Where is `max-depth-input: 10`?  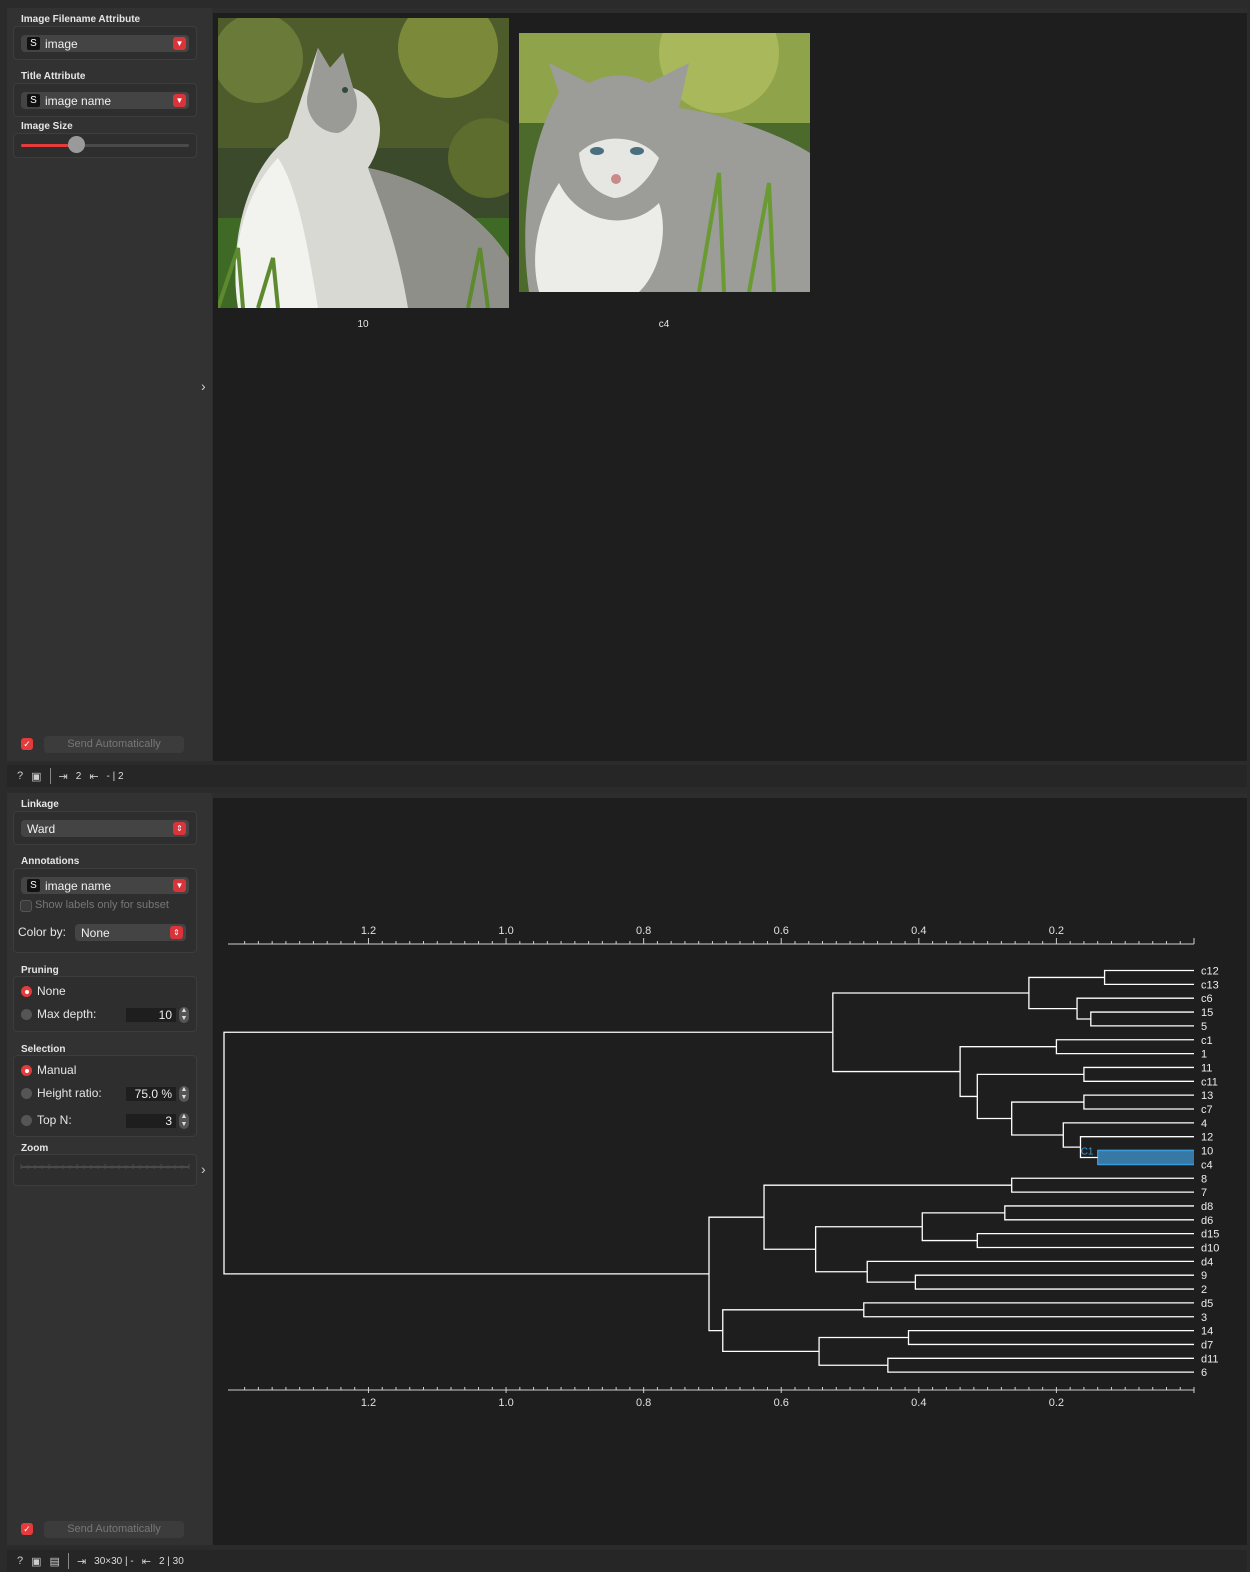 max-depth-input: 10 is located at coordinates (151, 1015).